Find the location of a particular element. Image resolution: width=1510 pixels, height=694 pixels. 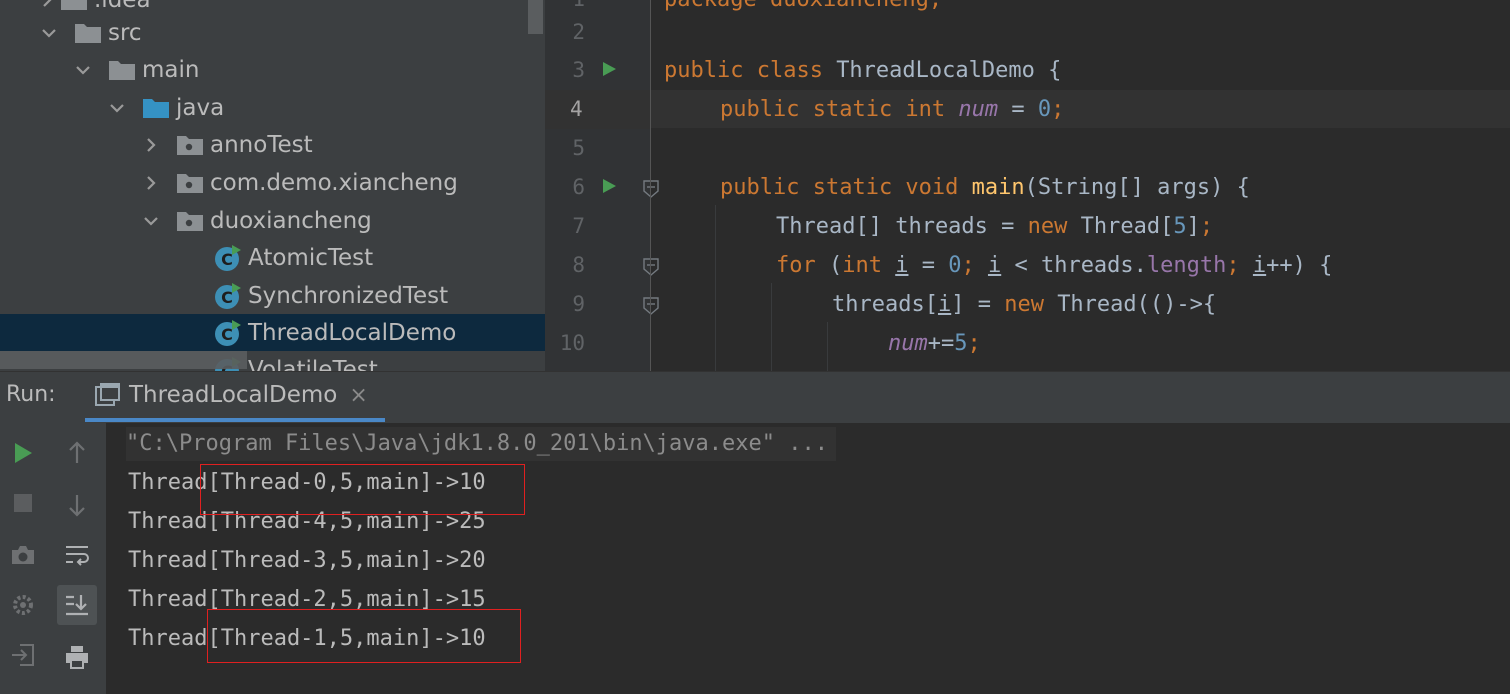

tree-item-label: duoxiancheng is located at coordinates (291, 220).